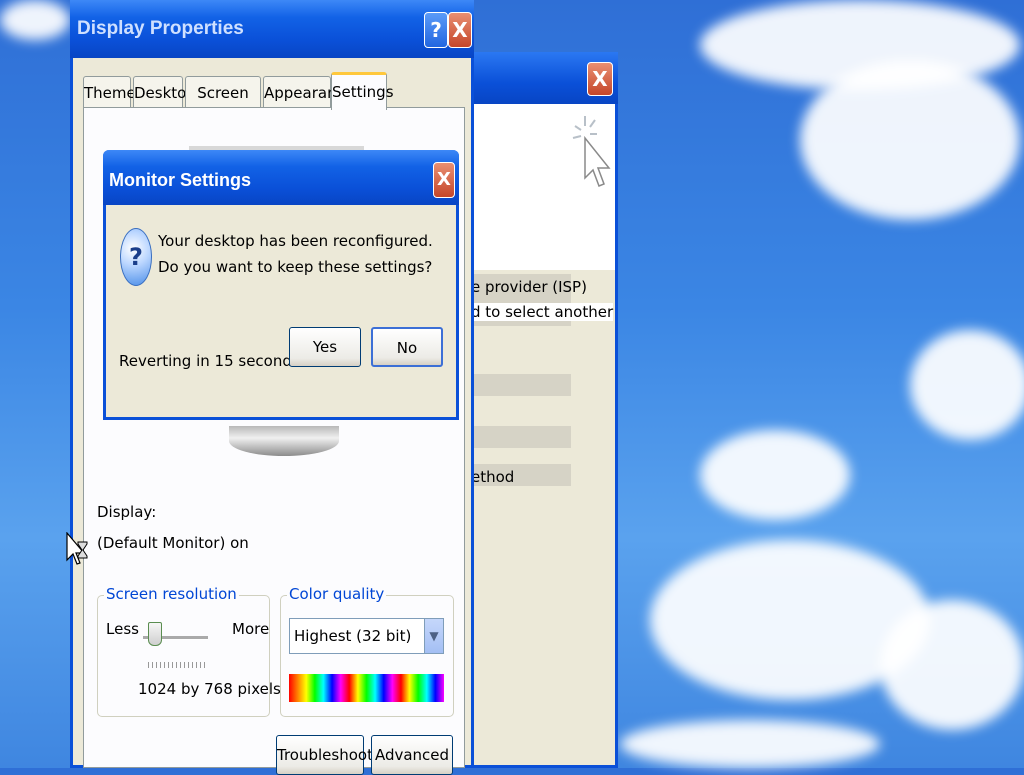 This screenshot has height=775, width=1024. What do you see at coordinates (281, 177) in the screenshot?
I see `monitor-settings-titlebar: Monitor Settings X` at bounding box center [281, 177].